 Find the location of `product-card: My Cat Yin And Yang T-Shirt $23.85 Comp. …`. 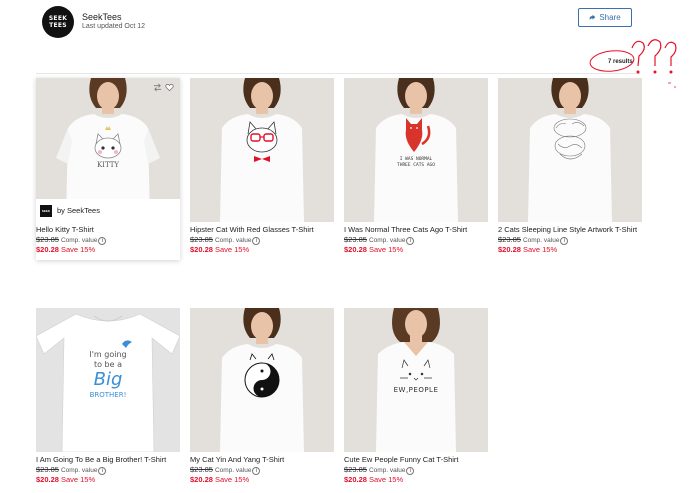

product-card: My Cat Yin And Yang T-Shirt $23.85 Comp. … is located at coordinates (262, 398).